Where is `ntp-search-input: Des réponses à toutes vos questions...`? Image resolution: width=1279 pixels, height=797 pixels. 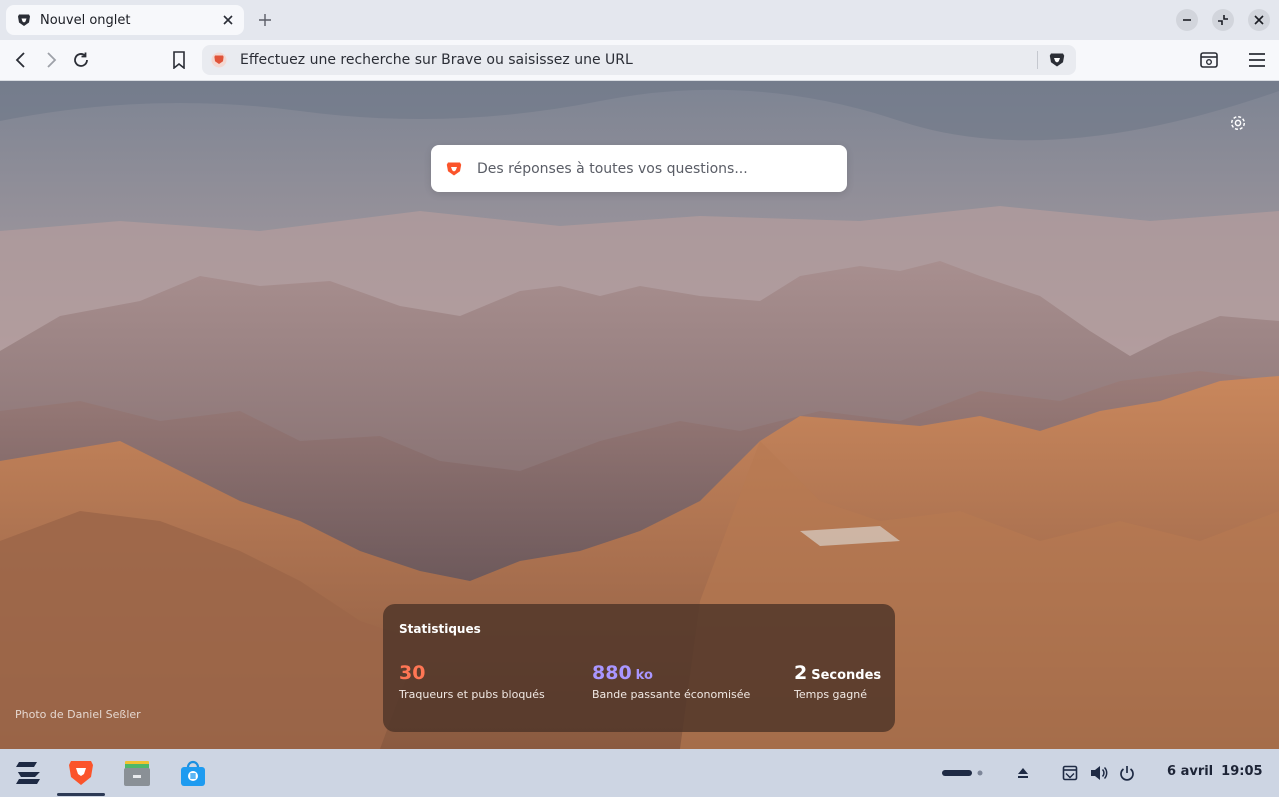
ntp-search-input: Des réponses à toutes vos questions... is located at coordinates (639, 168).